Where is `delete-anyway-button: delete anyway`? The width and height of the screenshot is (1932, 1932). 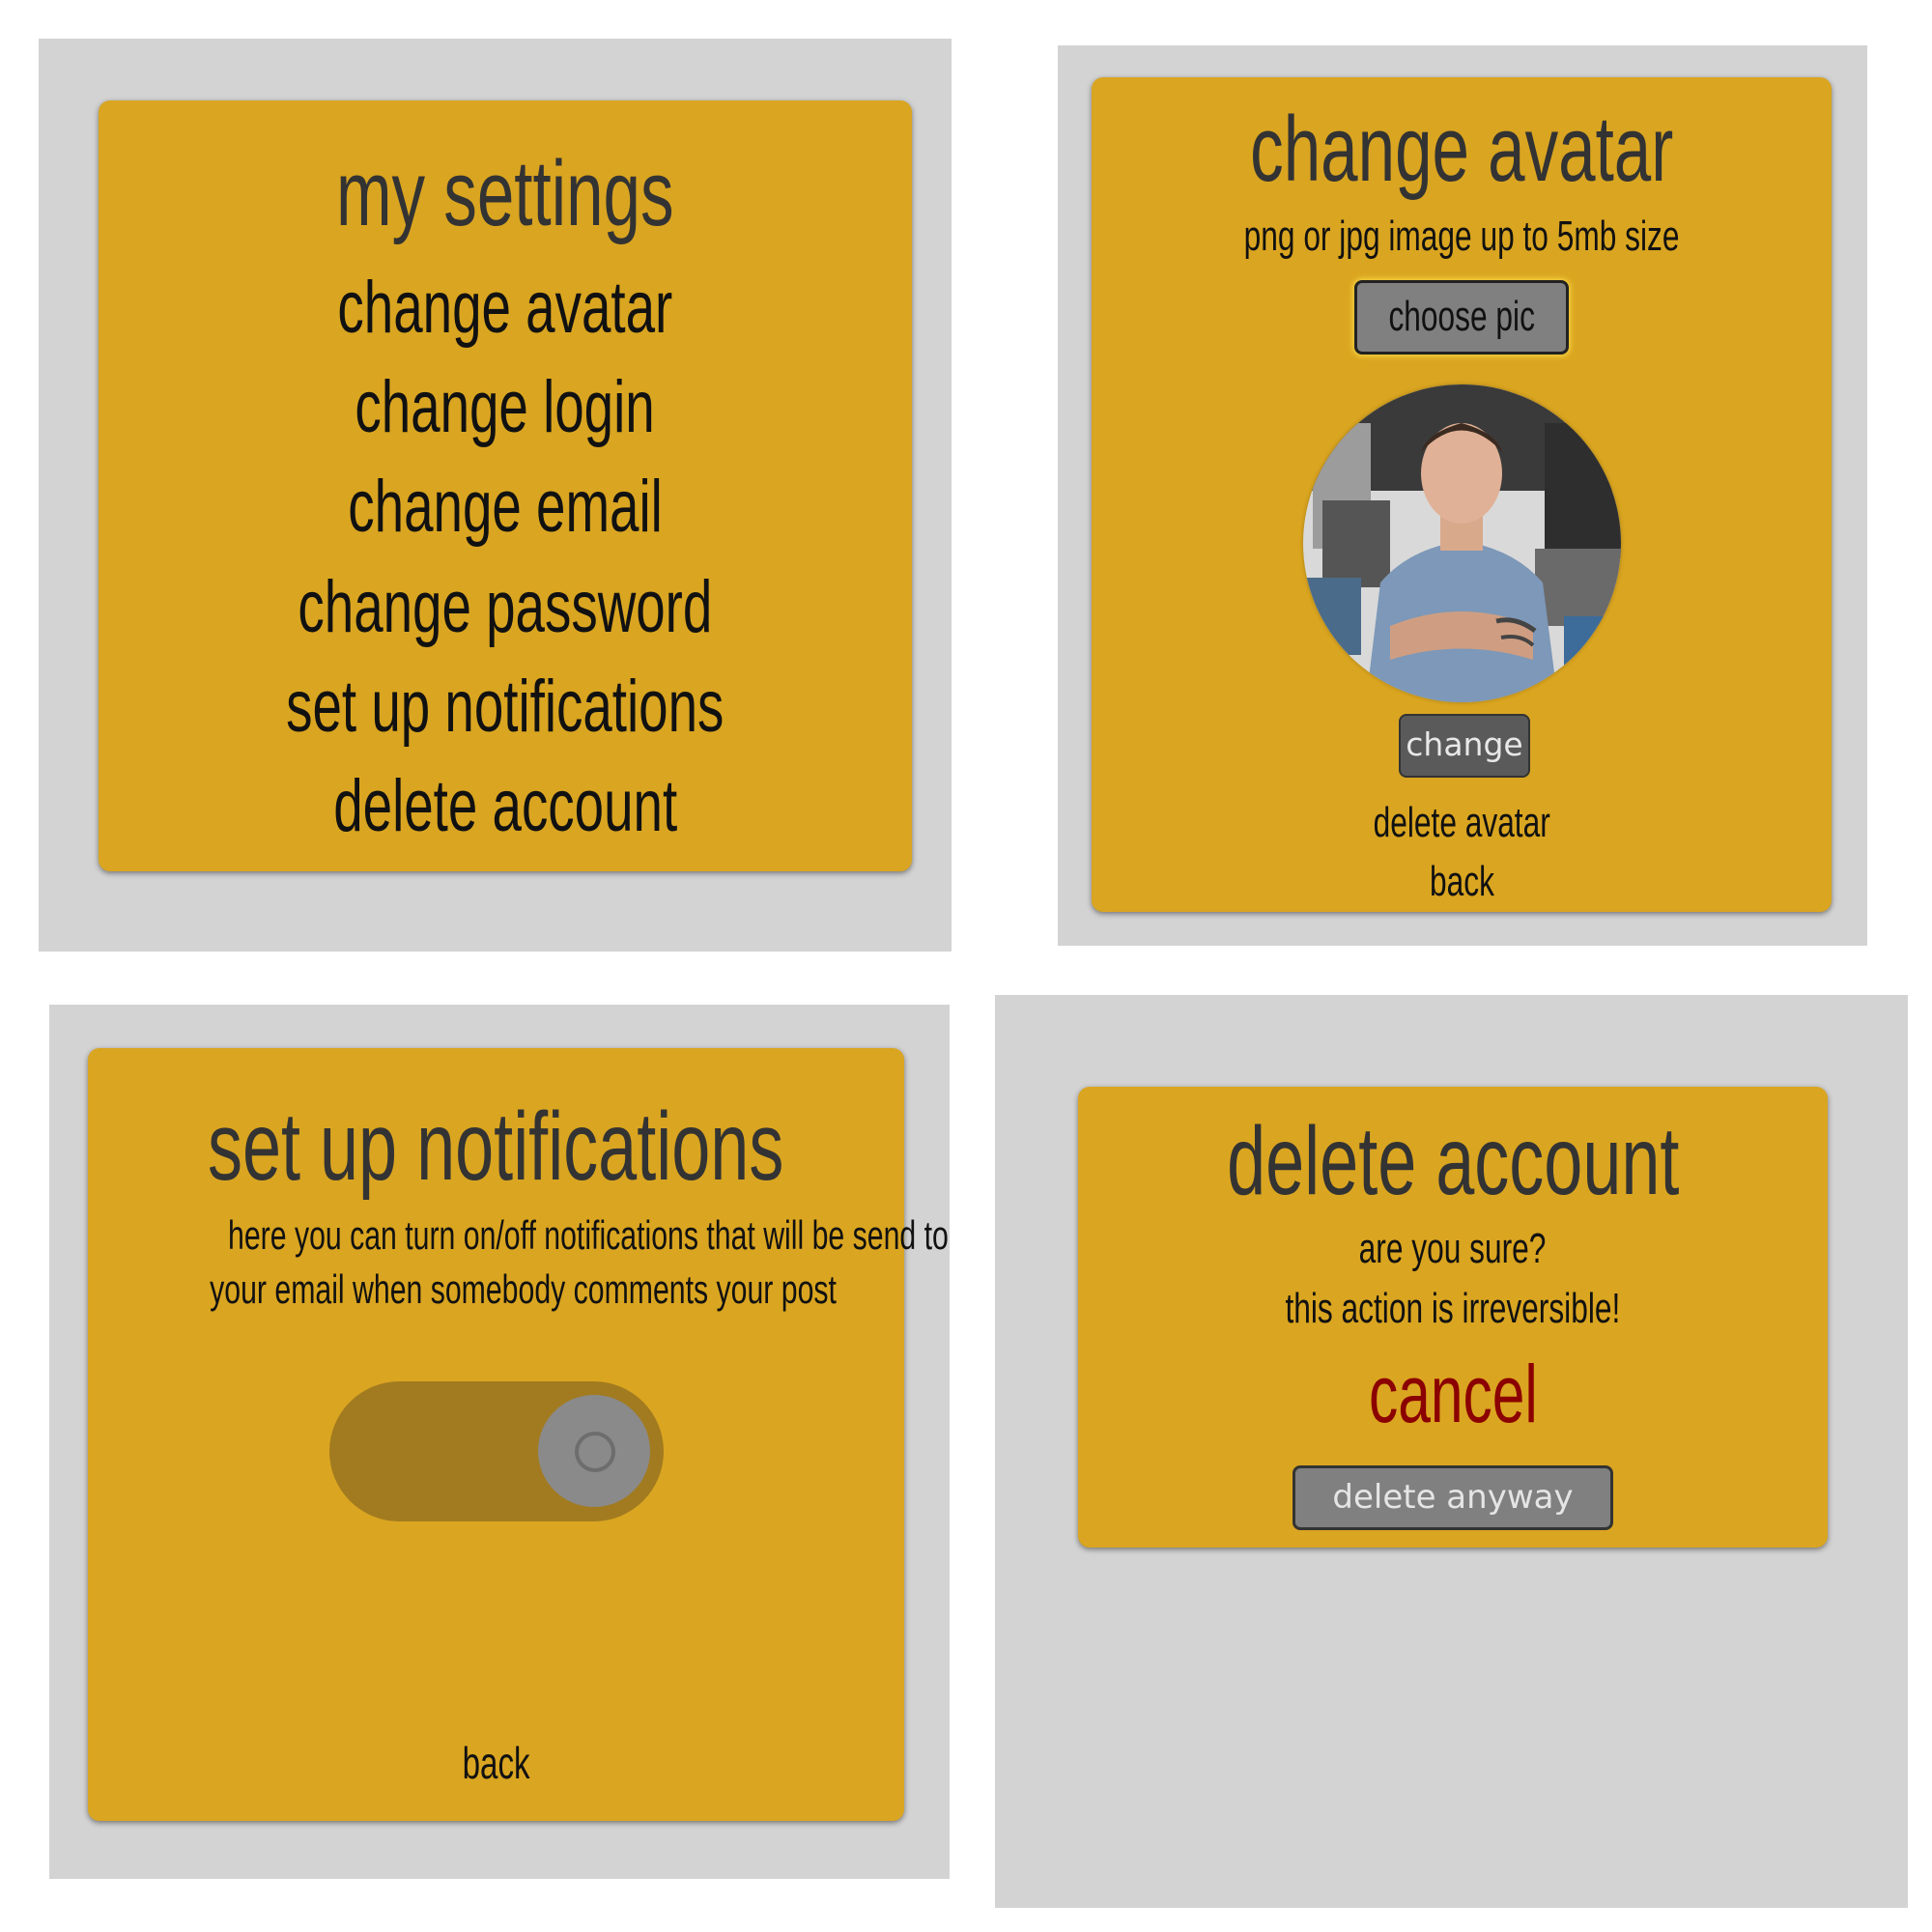
delete-anyway-button: delete anyway is located at coordinates (1453, 1497).